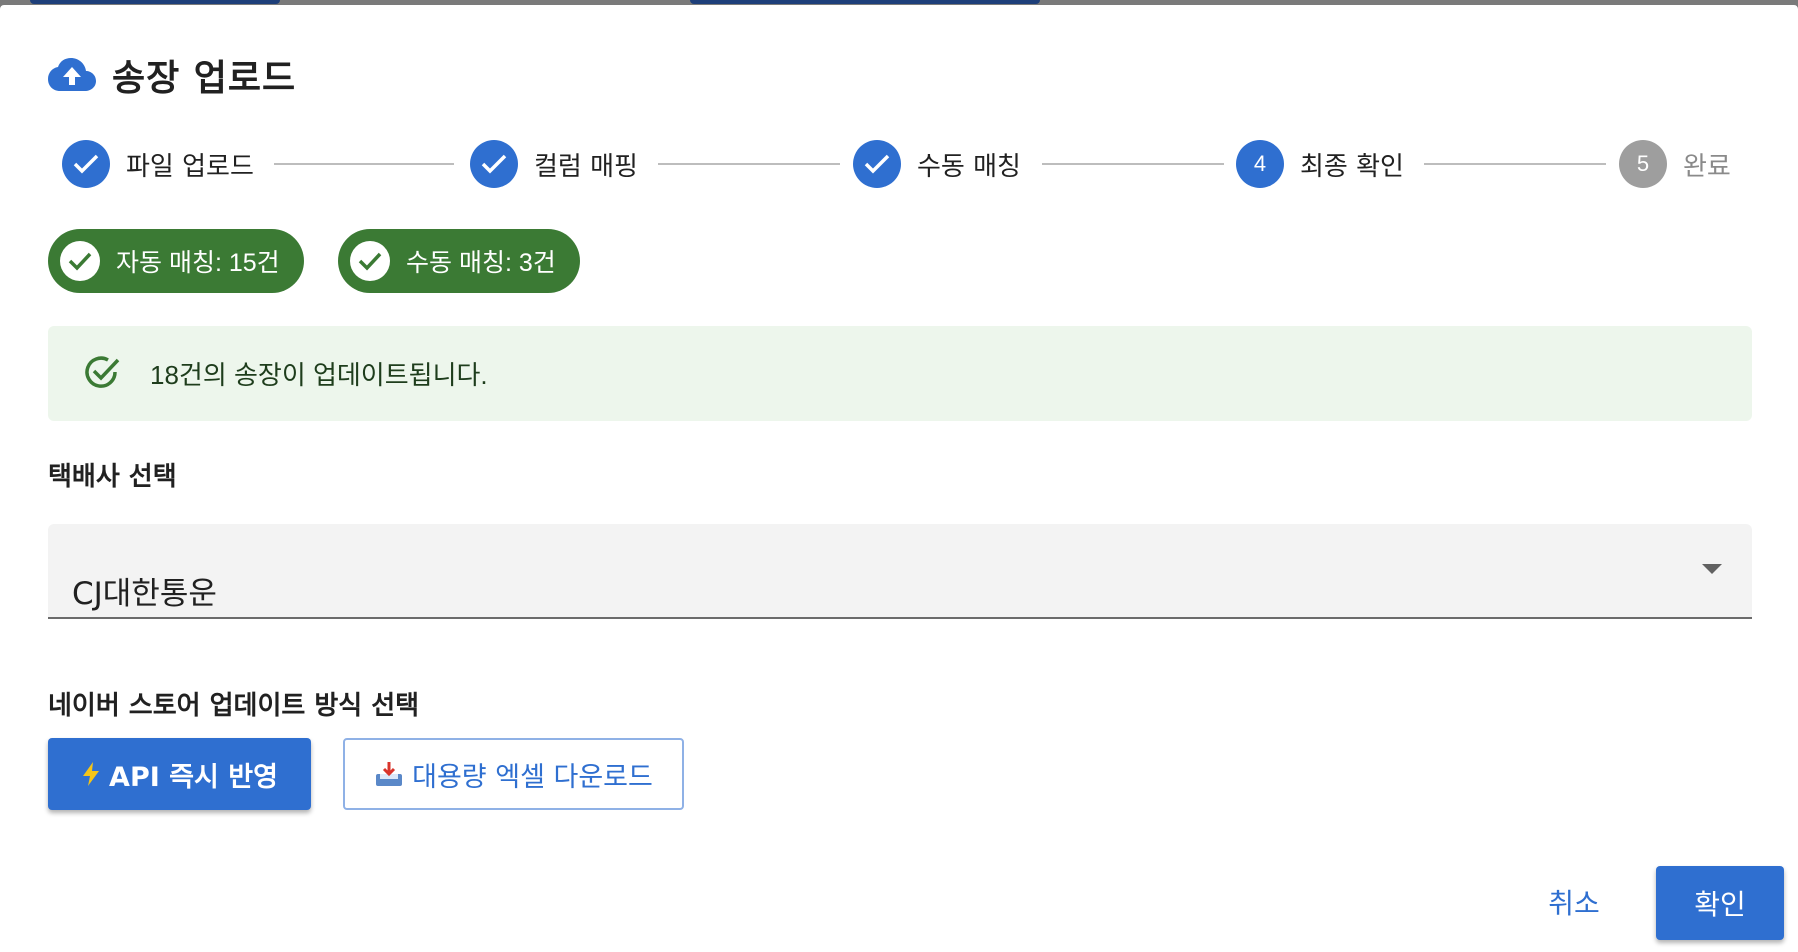  Describe the element at coordinates (193, 777) in the screenshot. I see `api-button-label: API 즉시 반영` at that location.